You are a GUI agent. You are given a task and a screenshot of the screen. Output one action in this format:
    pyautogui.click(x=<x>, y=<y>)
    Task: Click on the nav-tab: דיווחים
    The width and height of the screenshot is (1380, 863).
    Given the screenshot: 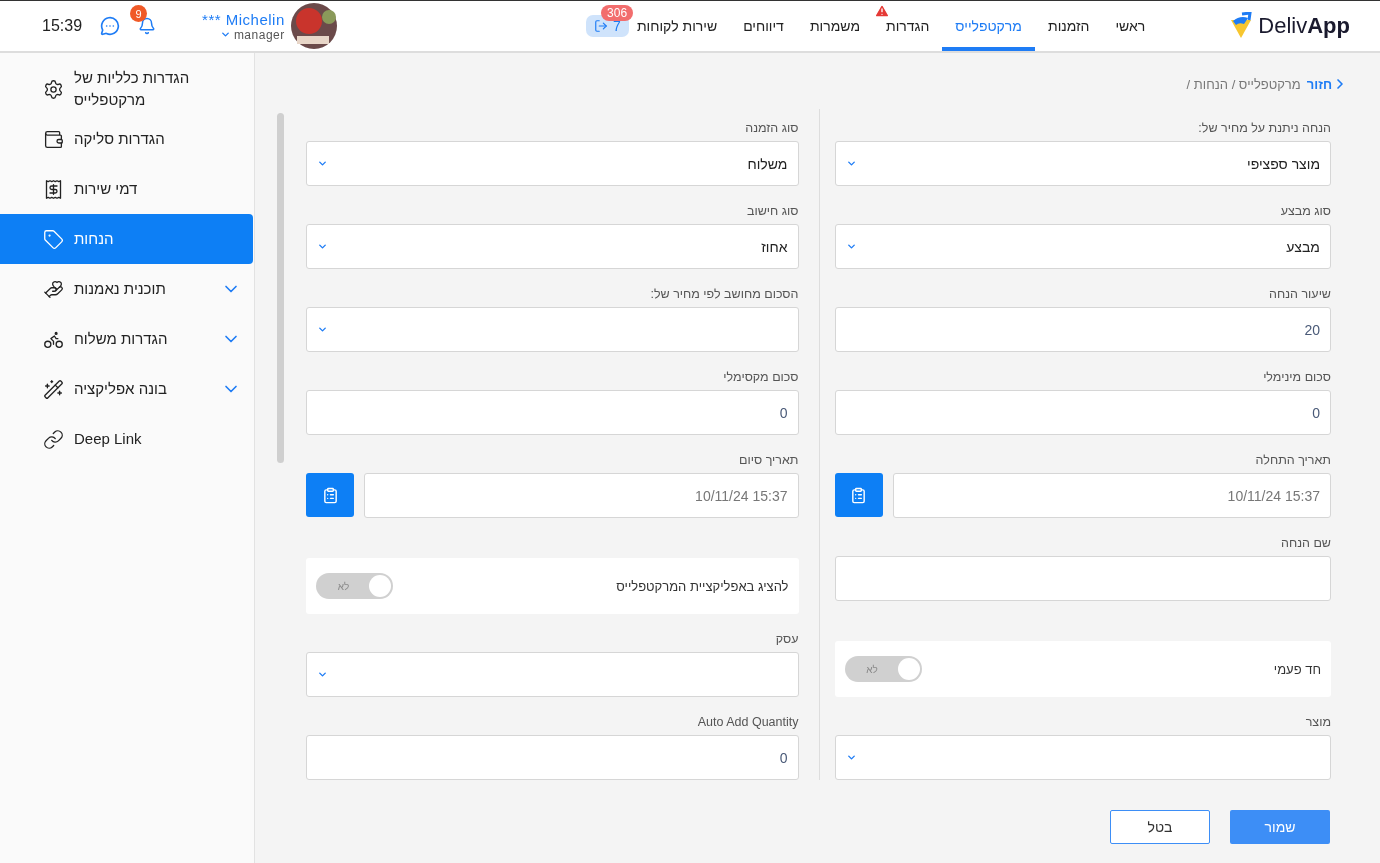 What is the action you would take?
    pyautogui.click(x=763, y=26)
    